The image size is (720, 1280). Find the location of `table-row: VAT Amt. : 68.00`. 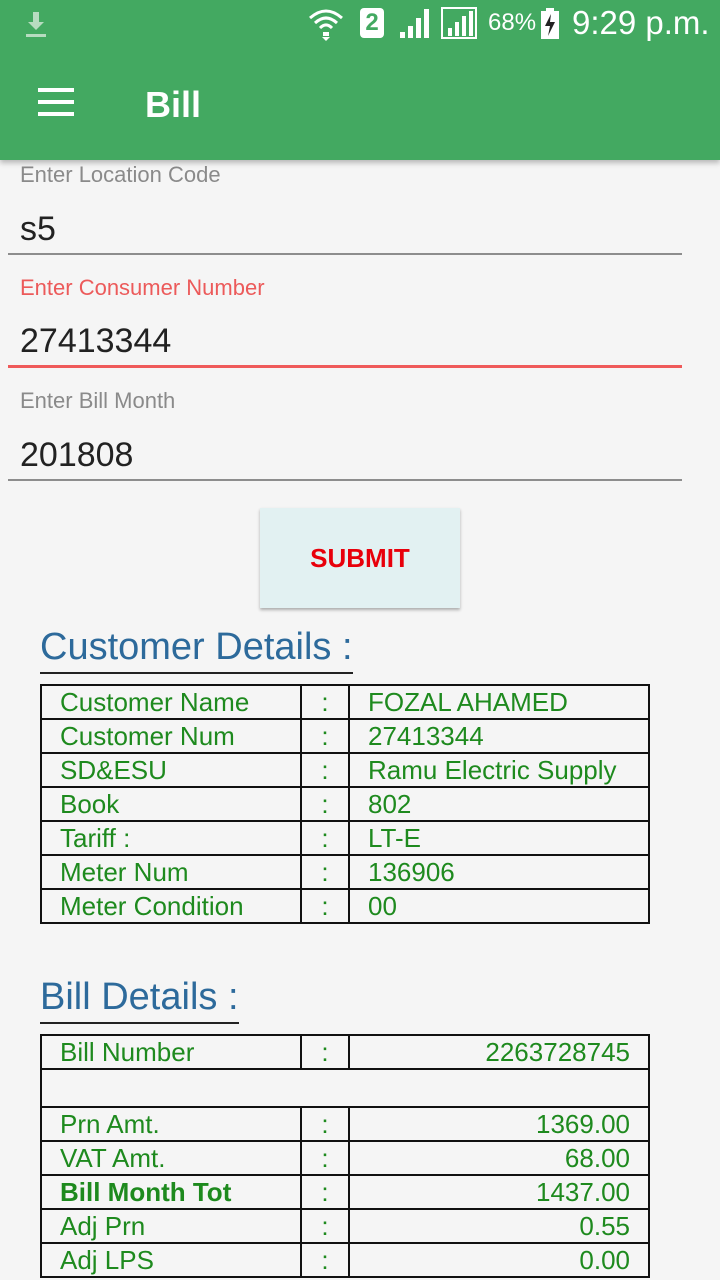

table-row: VAT Amt. : 68.00 is located at coordinates (345, 1158).